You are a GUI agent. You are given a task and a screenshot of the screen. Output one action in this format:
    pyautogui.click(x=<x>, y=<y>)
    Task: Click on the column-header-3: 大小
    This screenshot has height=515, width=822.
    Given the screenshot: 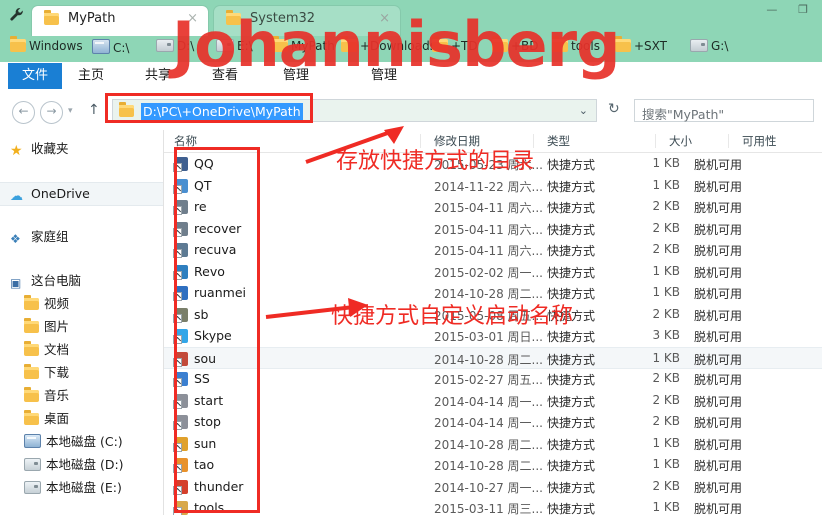 What is the action you would take?
    pyautogui.click(x=680, y=141)
    